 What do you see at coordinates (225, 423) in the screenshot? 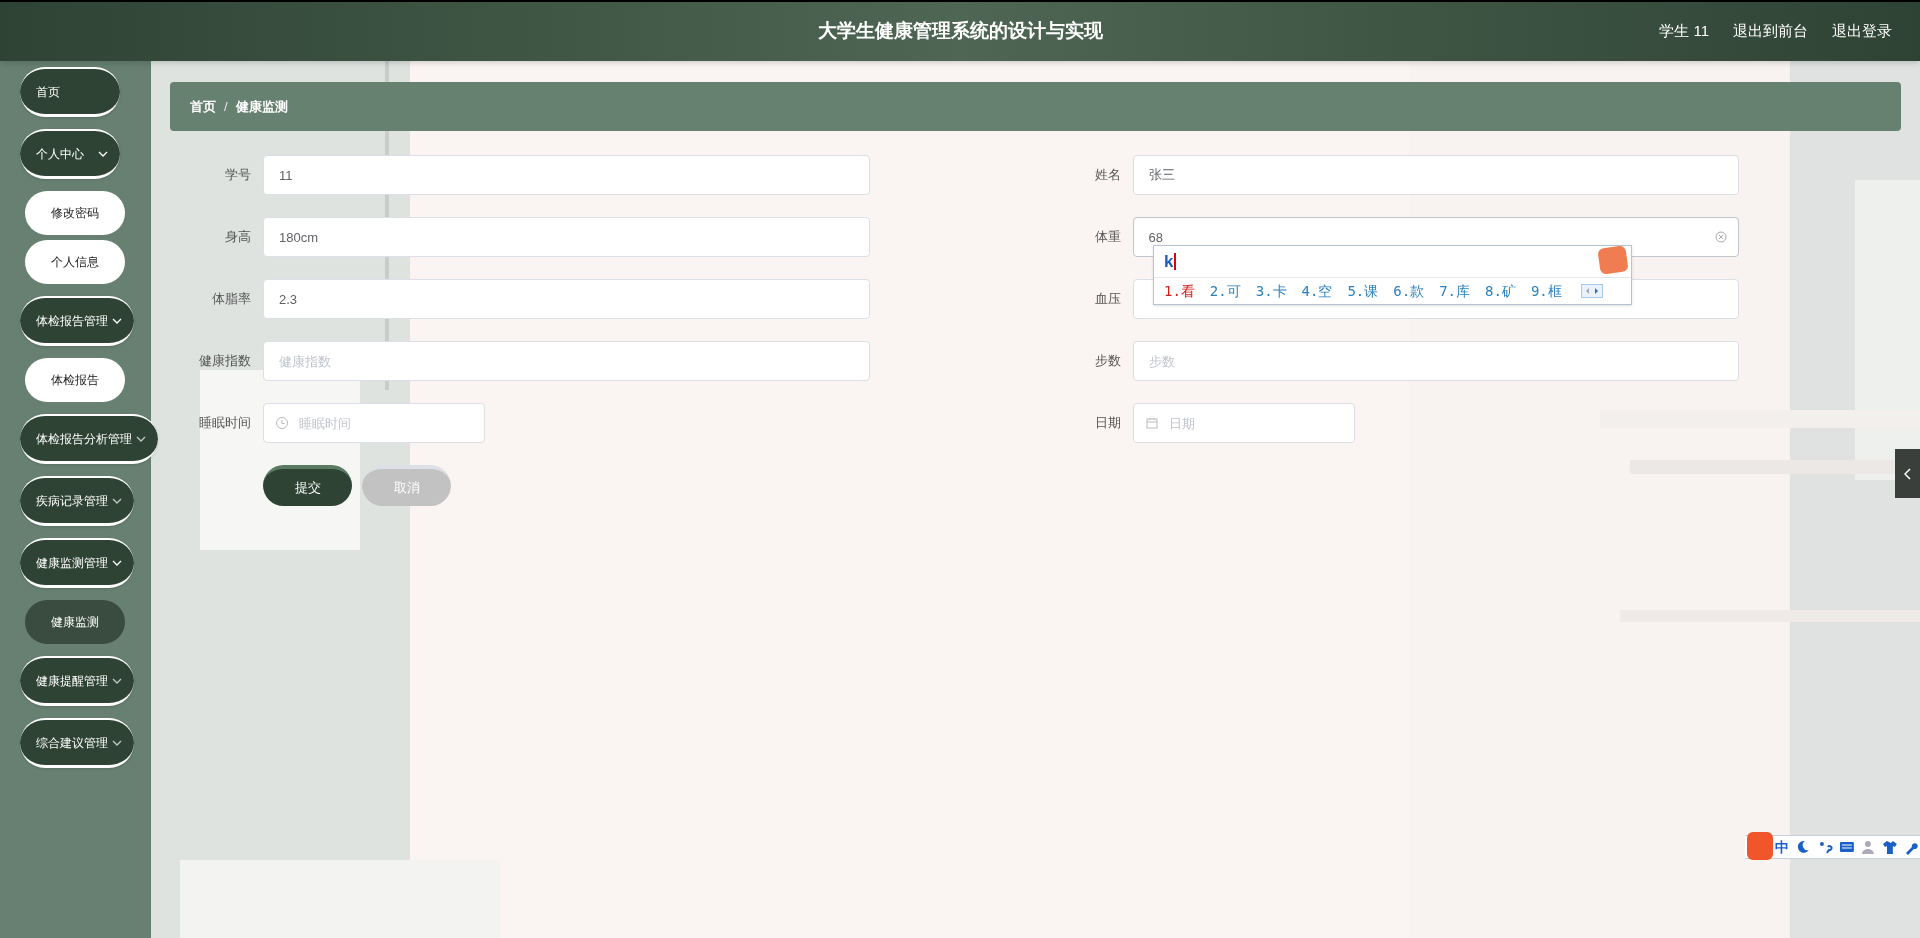
I see `field-label: 睡眠时间` at bounding box center [225, 423].